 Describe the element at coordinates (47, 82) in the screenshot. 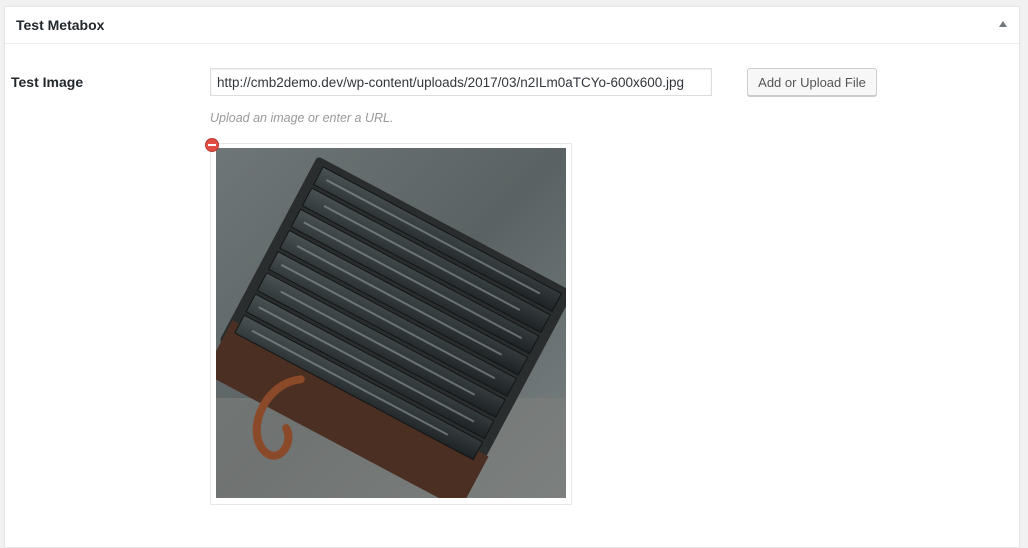

I see `field-label: Test Image` at that location.